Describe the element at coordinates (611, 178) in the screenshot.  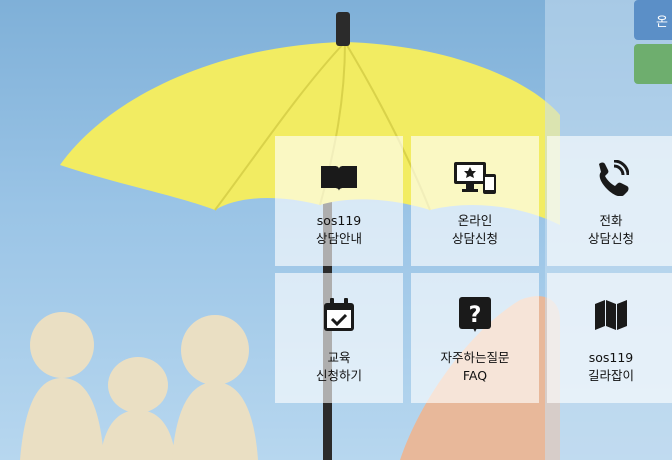
I see `phone-call-icon` at that location.